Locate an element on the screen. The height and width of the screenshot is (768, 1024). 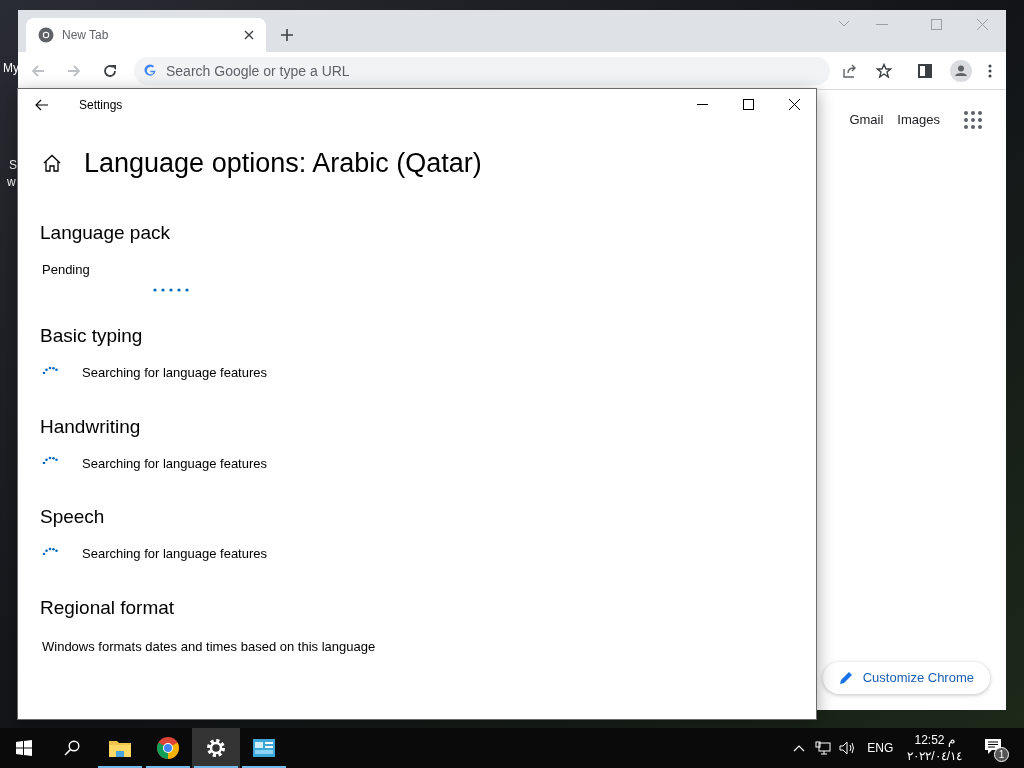
desktop-icon-label: S is located at coordinates (13, 165).